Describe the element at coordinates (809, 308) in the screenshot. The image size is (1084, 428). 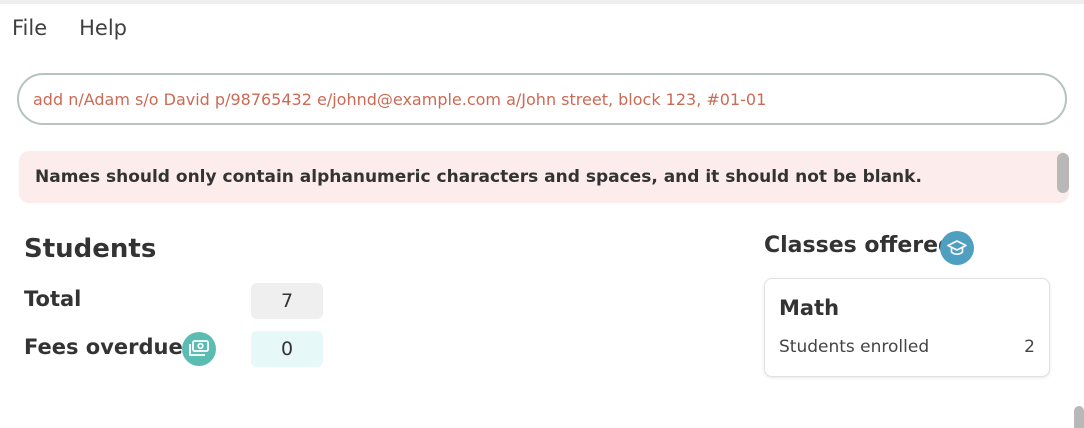
I see `class-name: Math` at that location.